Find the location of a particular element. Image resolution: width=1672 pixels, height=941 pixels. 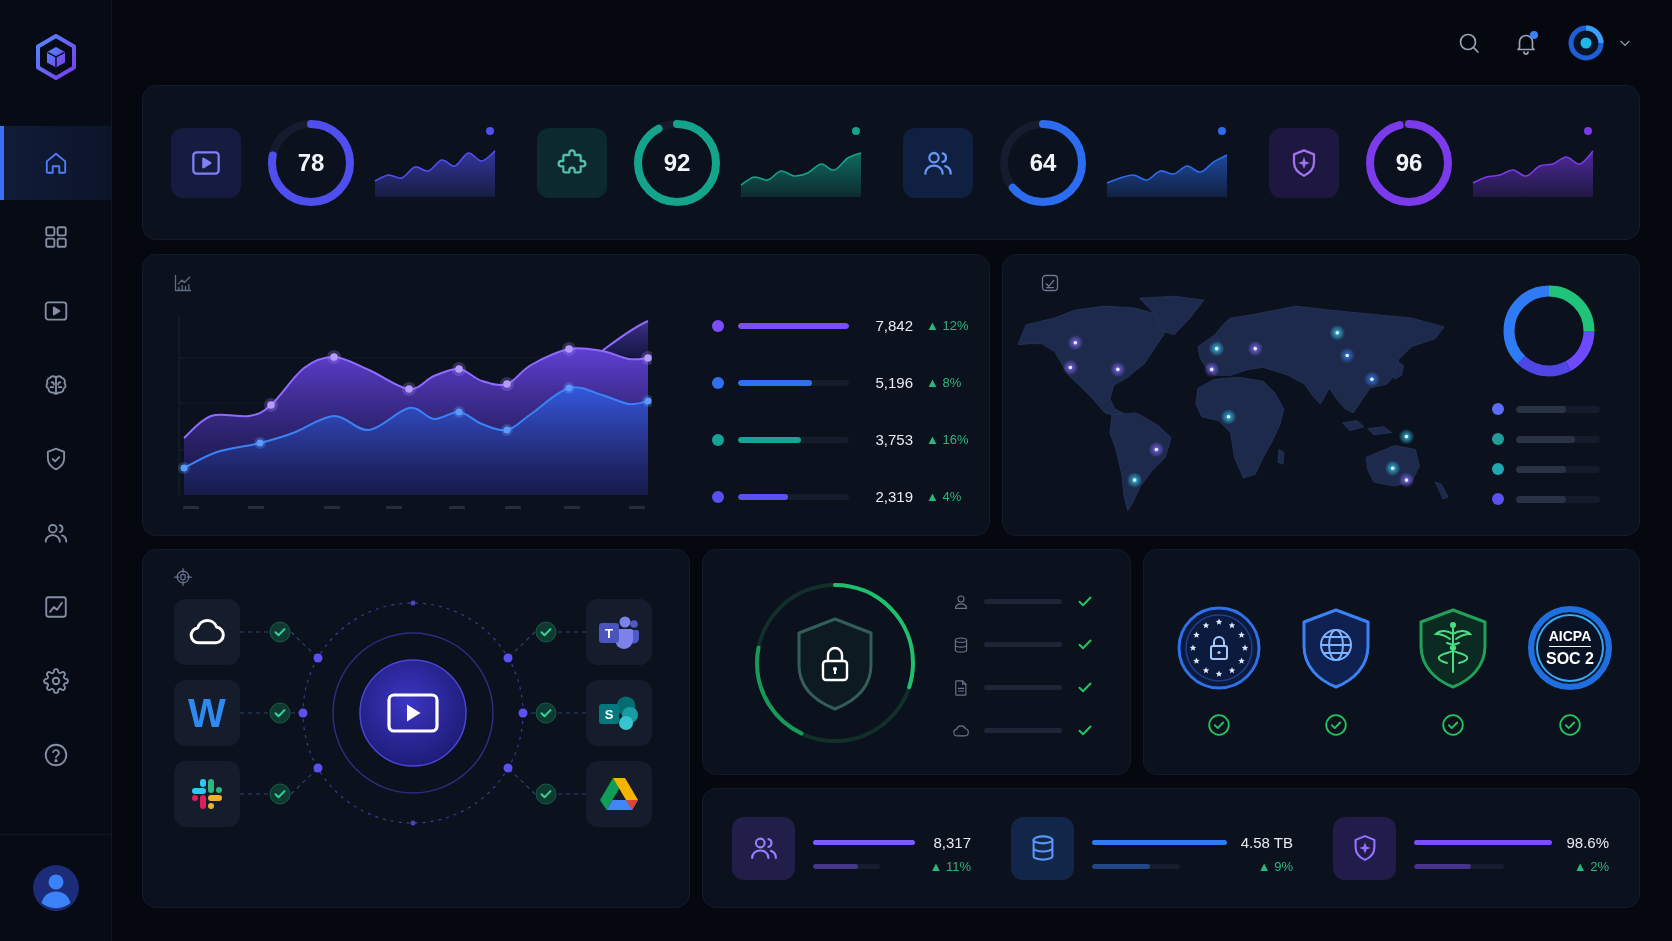

settings-icon is located at coordinates (55, 681).